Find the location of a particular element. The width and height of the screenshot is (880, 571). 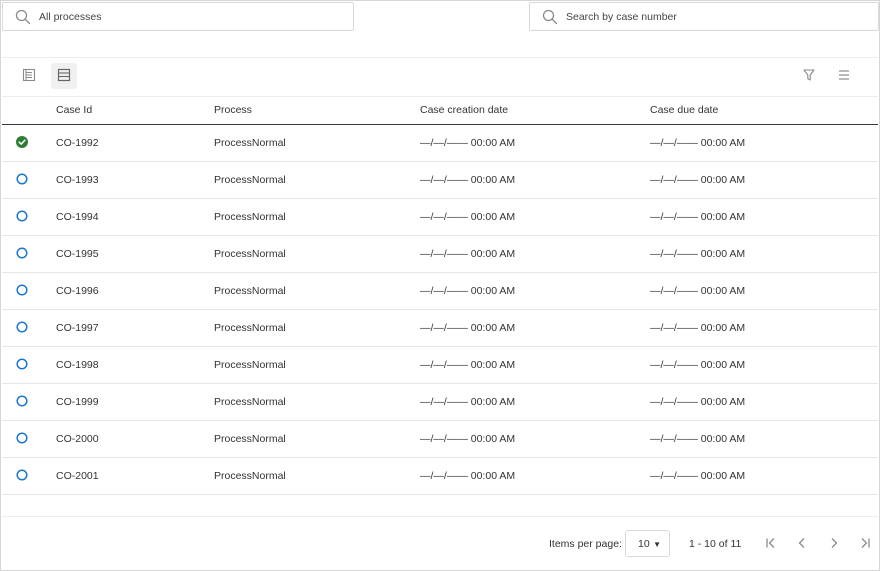

case-search-box is located at coordinates (704, 16).